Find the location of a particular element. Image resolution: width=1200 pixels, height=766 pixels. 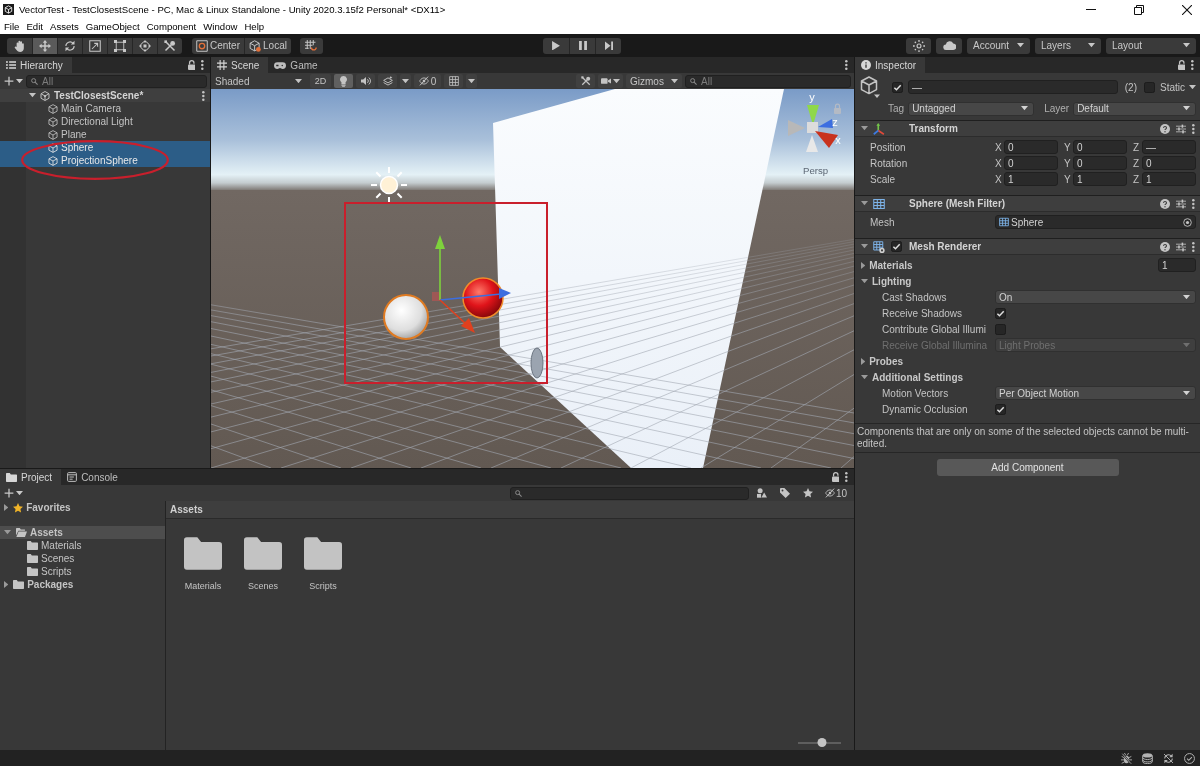

tag-dropdown: Untagged is located at coordinates (971, 108).